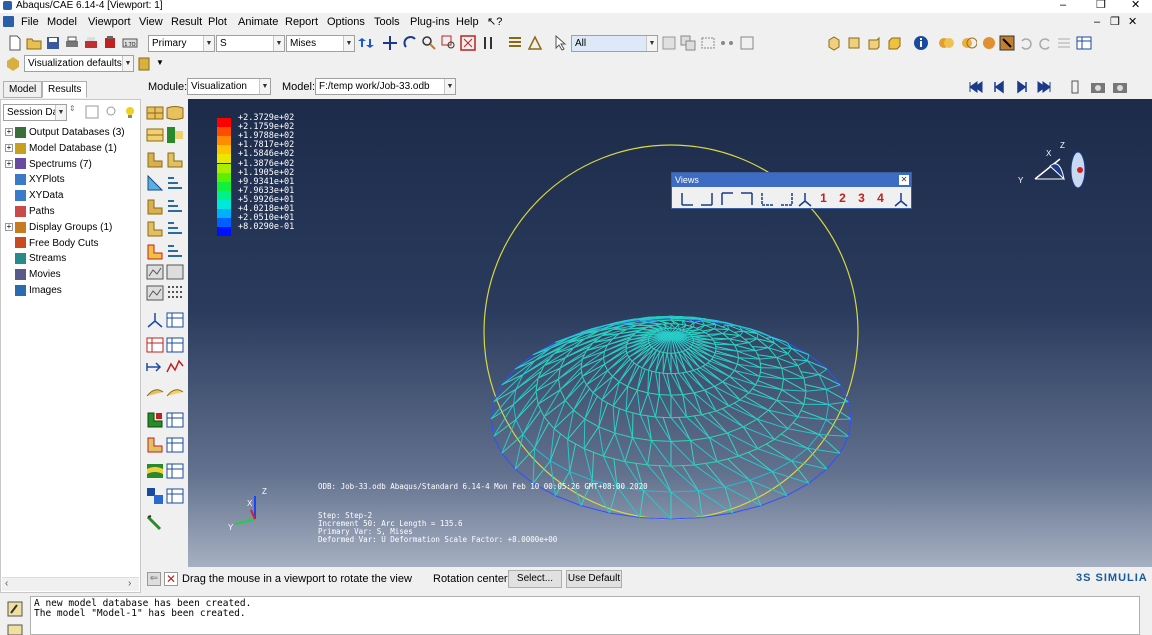  Describe the element at coordinates (175, 135) in the screenshot. I see `plot-contours-deformed-icon` at that location.